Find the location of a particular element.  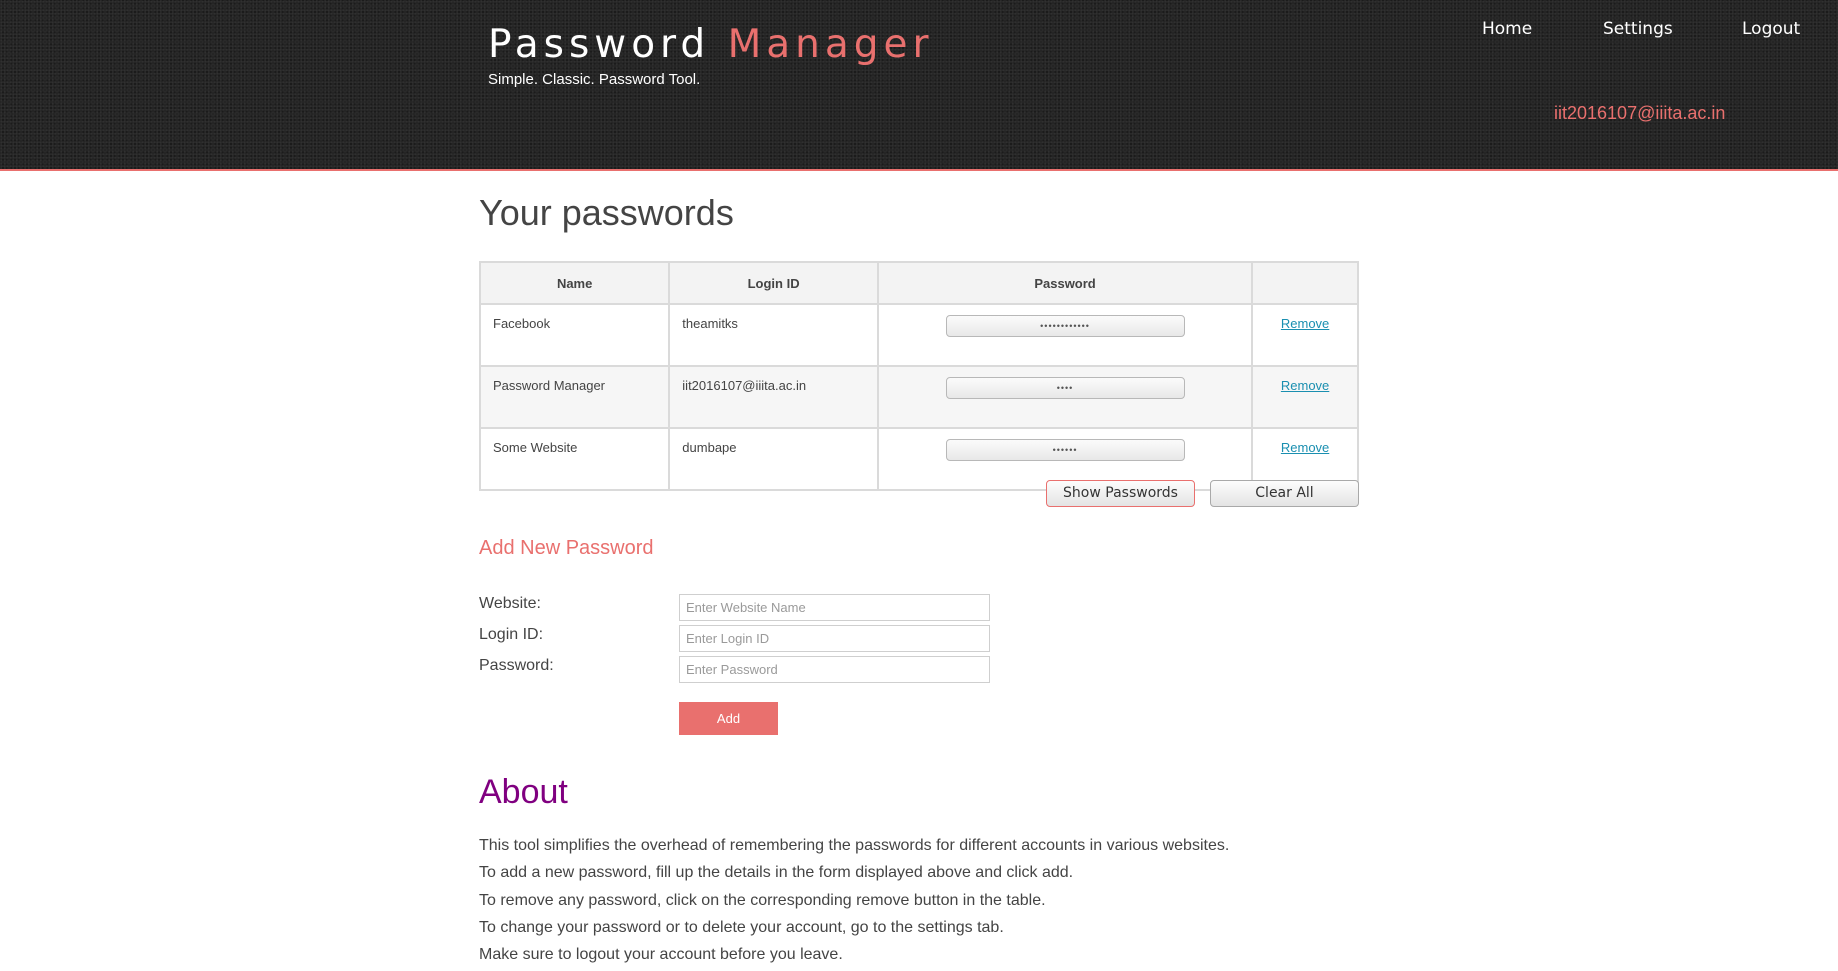

password-field: •••••••••••• is located at coordinates (1065, 326).